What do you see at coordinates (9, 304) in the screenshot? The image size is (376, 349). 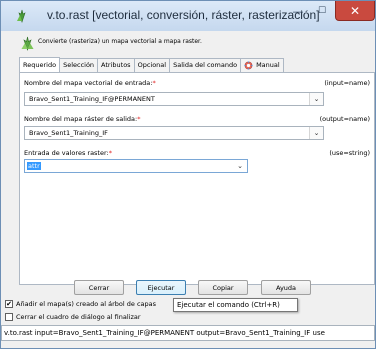 I see `add-layers-checkbox: ✔` at bounding box center [9, 304].